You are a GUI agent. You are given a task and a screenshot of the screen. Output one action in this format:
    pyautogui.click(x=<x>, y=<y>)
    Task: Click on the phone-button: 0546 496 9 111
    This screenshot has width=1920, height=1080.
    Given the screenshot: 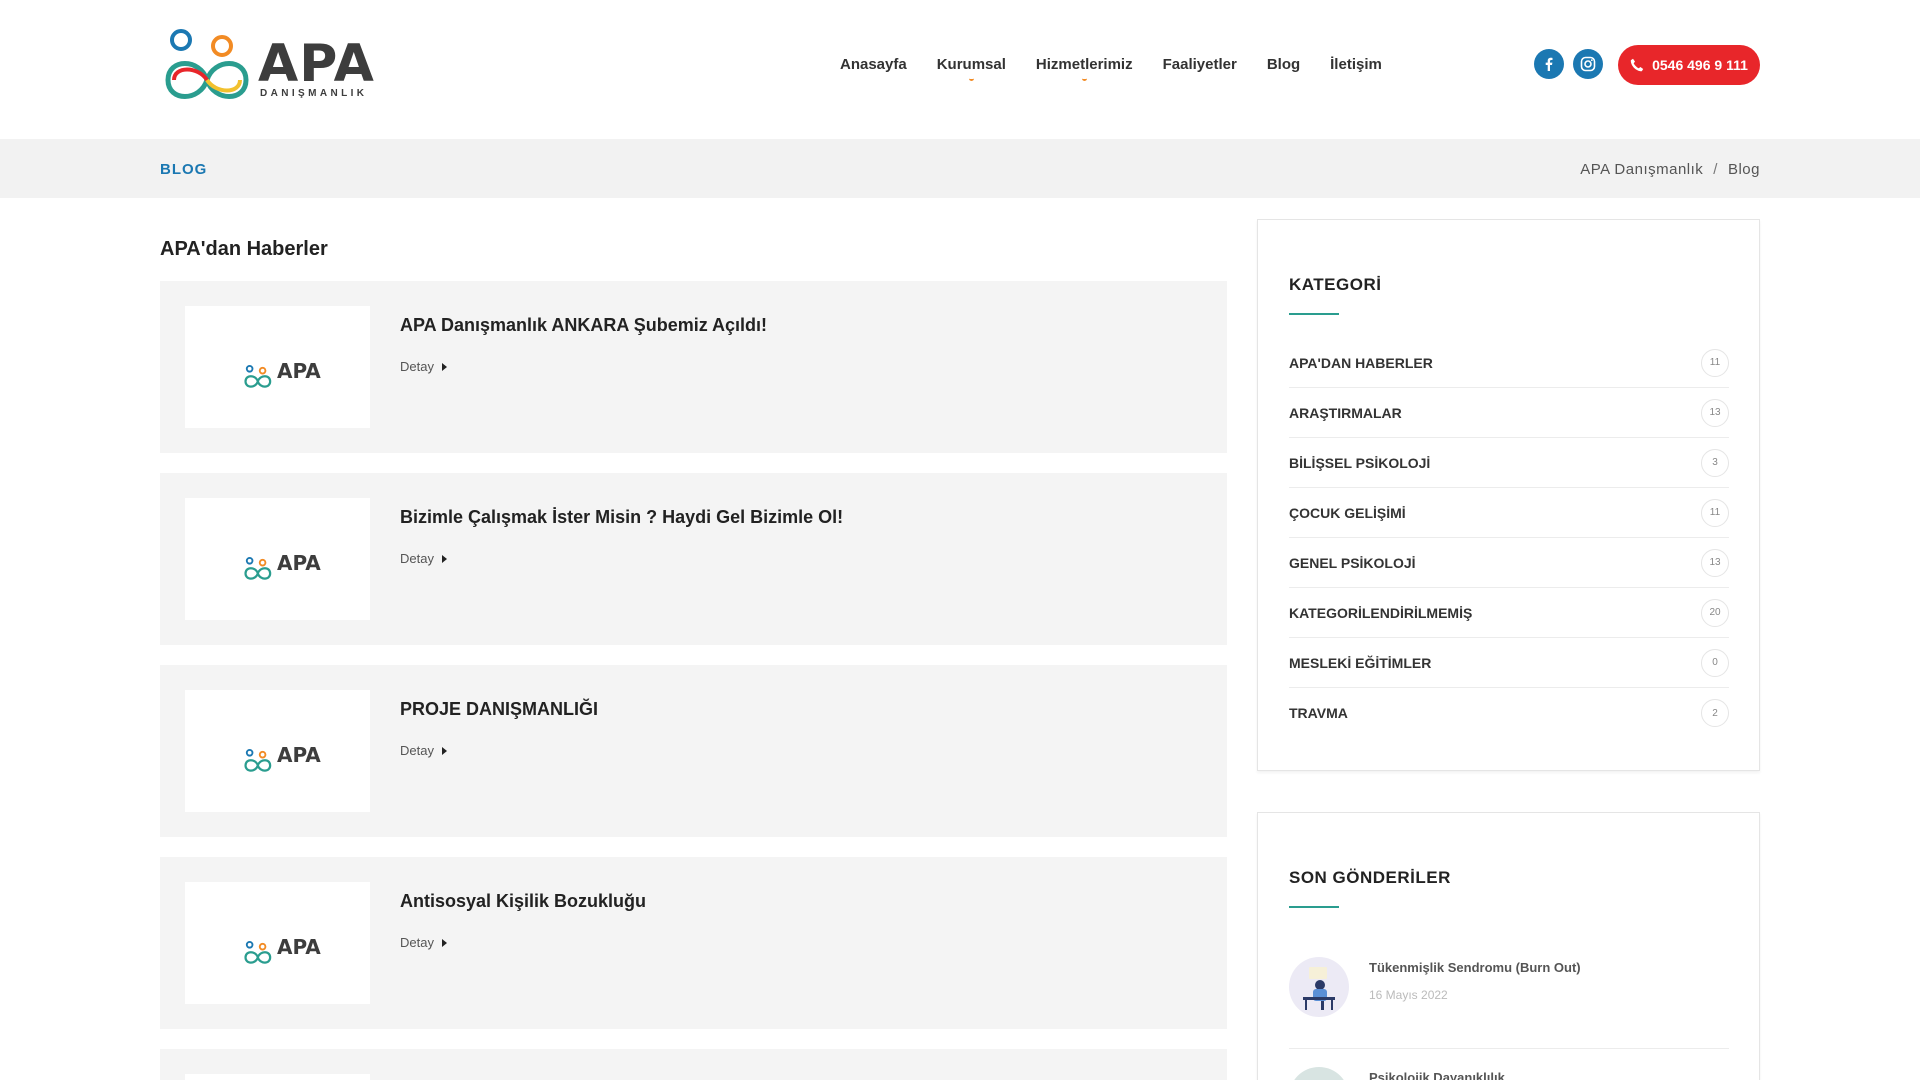 What is the action you would take?
    pyautogui.click(x=1689, y=65)
    